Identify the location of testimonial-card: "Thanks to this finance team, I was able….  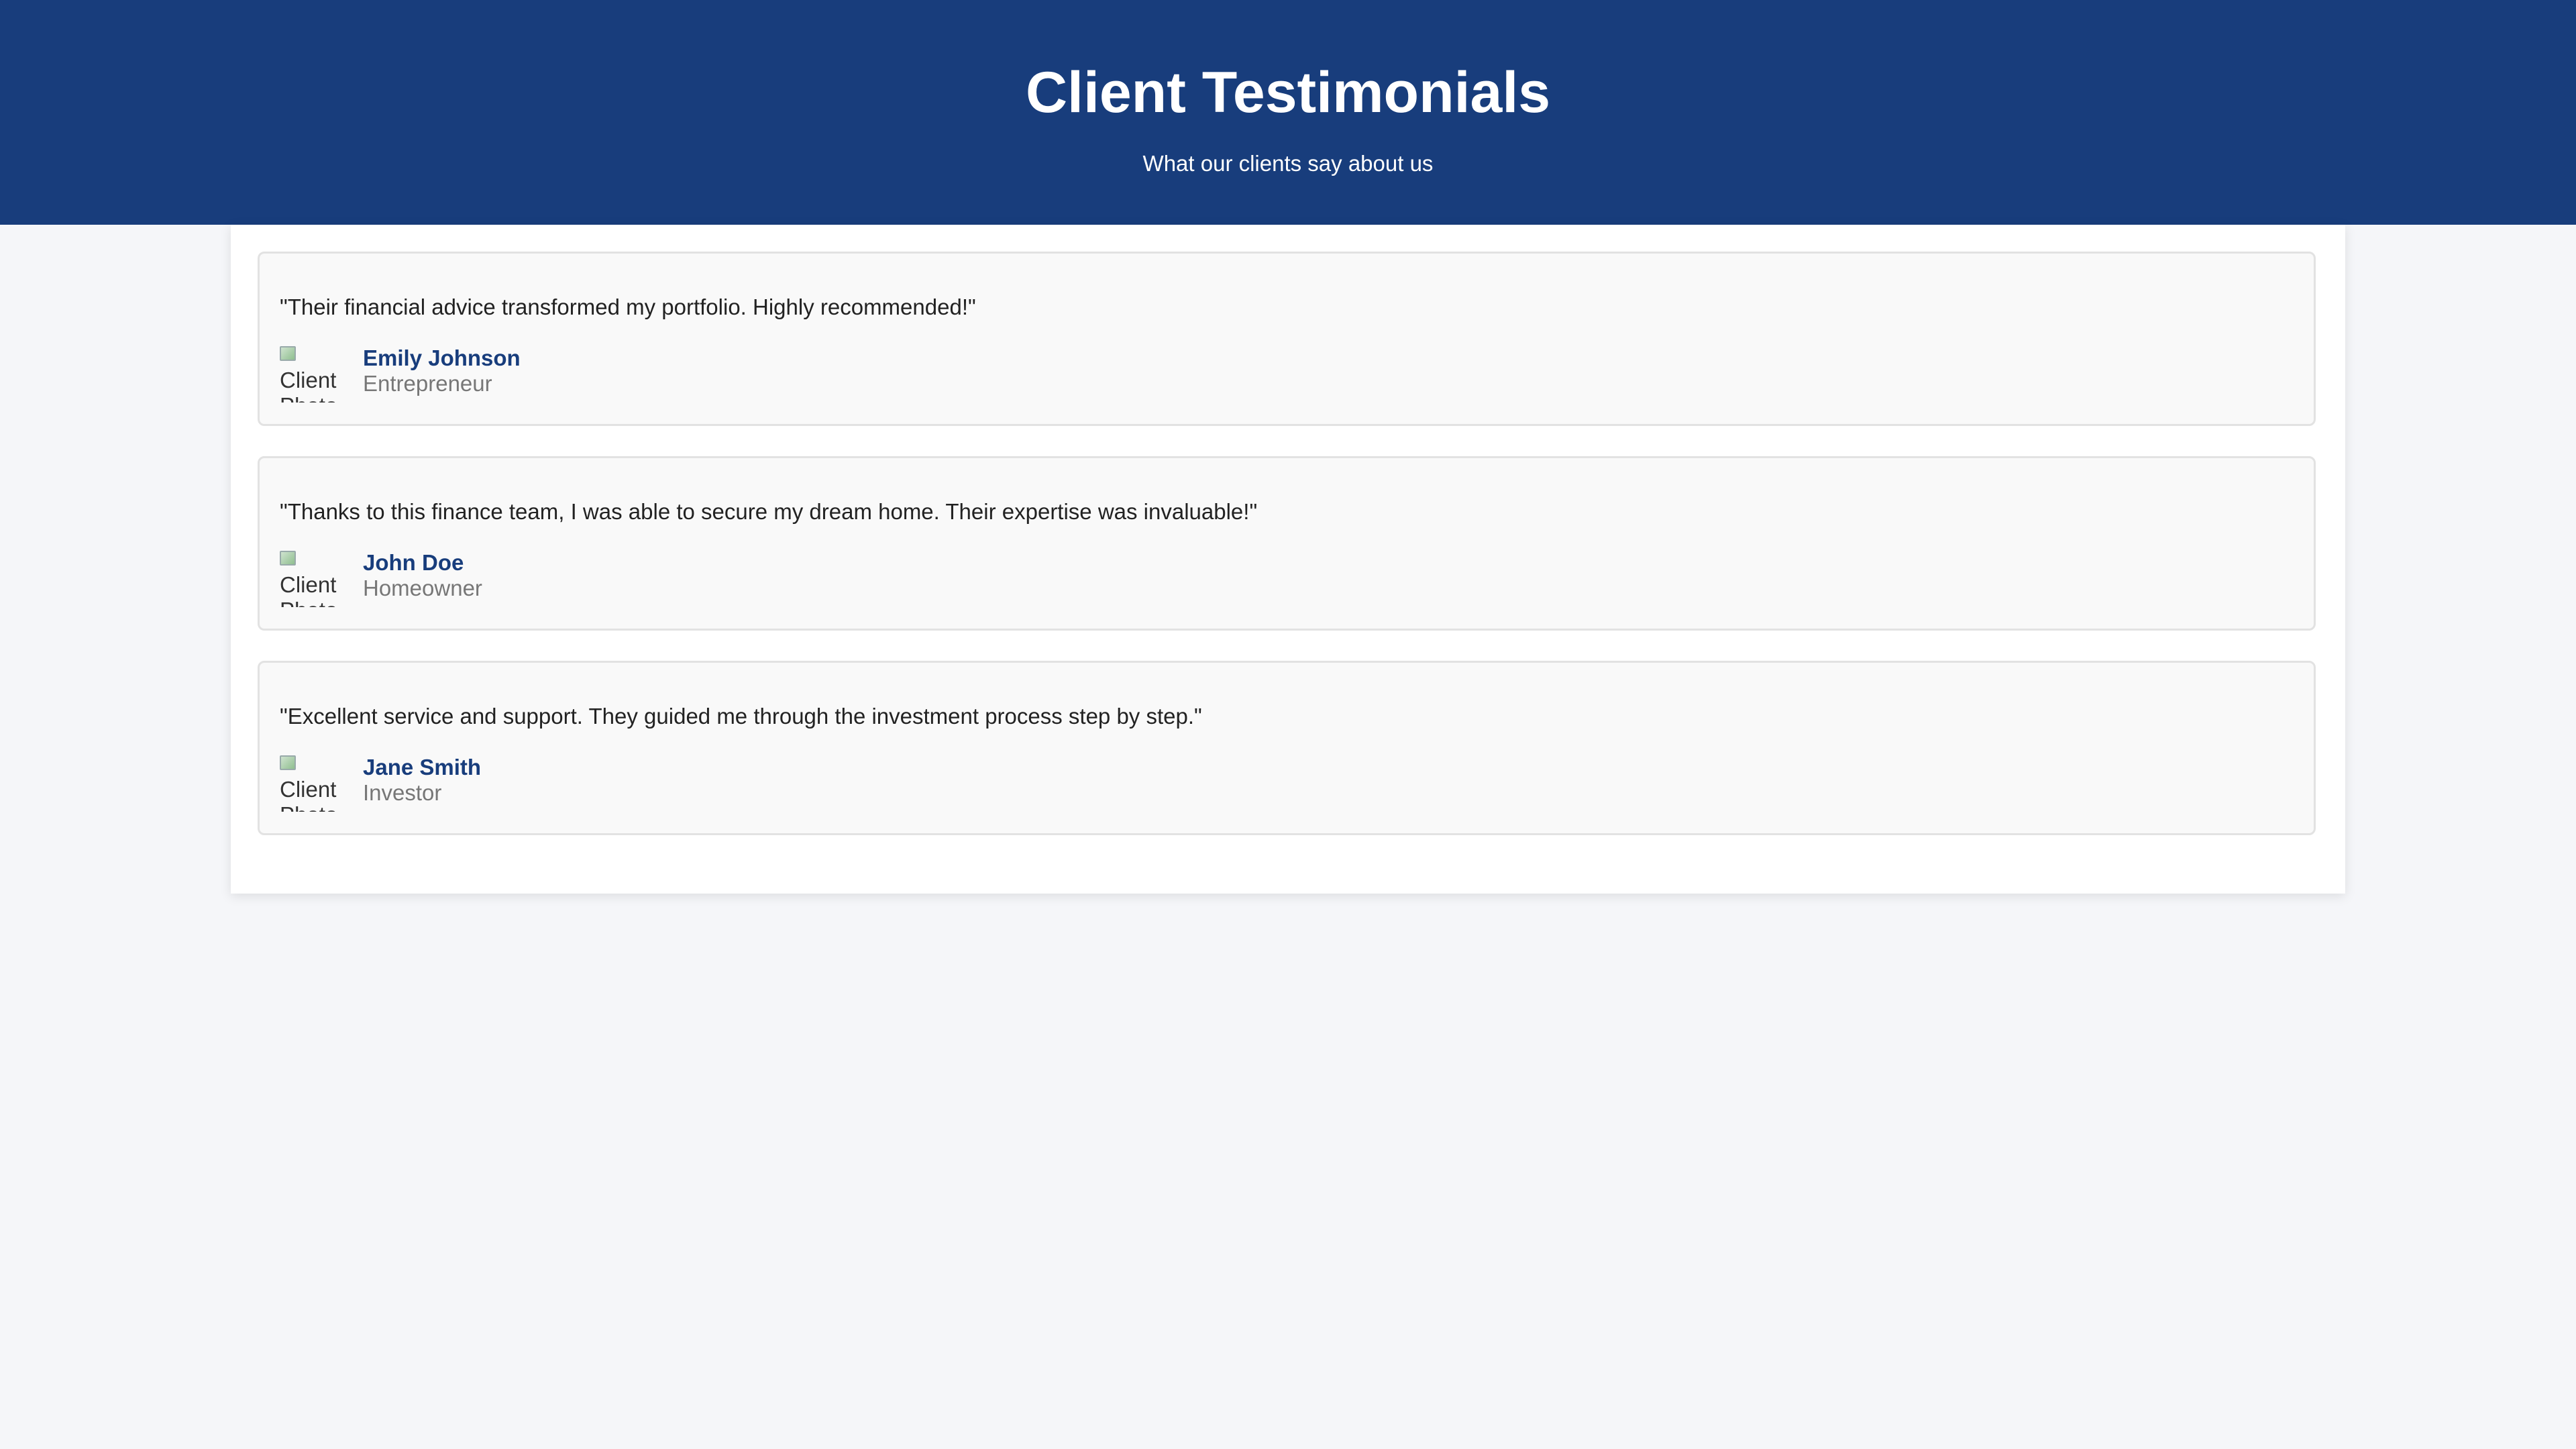
(1287, 543).